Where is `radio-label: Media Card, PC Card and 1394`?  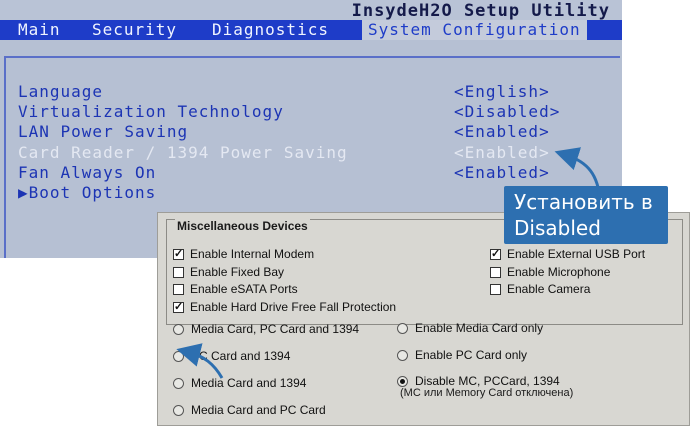
radio-label: Media Card, PC Card and 1394 is located at coordinates (275, 329).